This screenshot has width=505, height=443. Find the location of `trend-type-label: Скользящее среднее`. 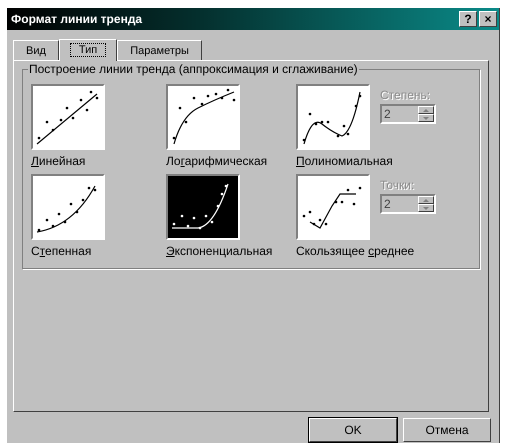

trend-type-label: Скользящее среднее is located at coordinates (381, 251).